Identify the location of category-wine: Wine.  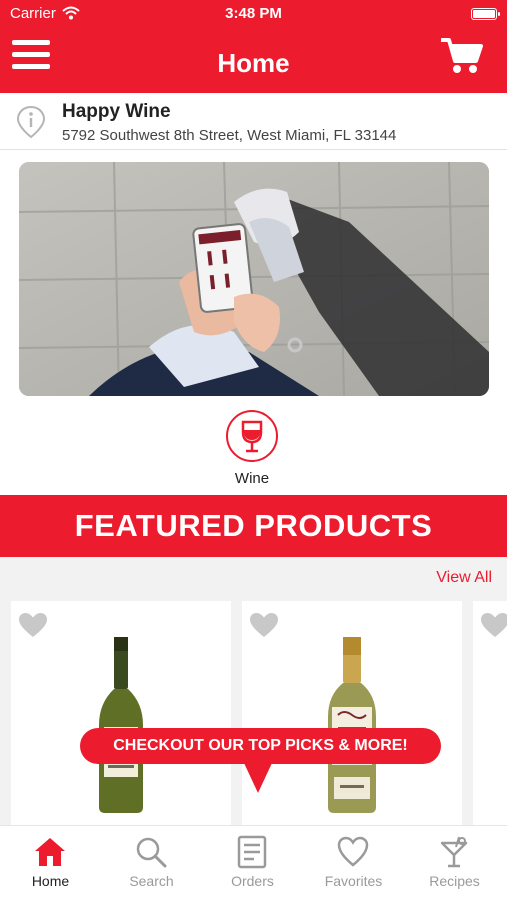
(252, 450).